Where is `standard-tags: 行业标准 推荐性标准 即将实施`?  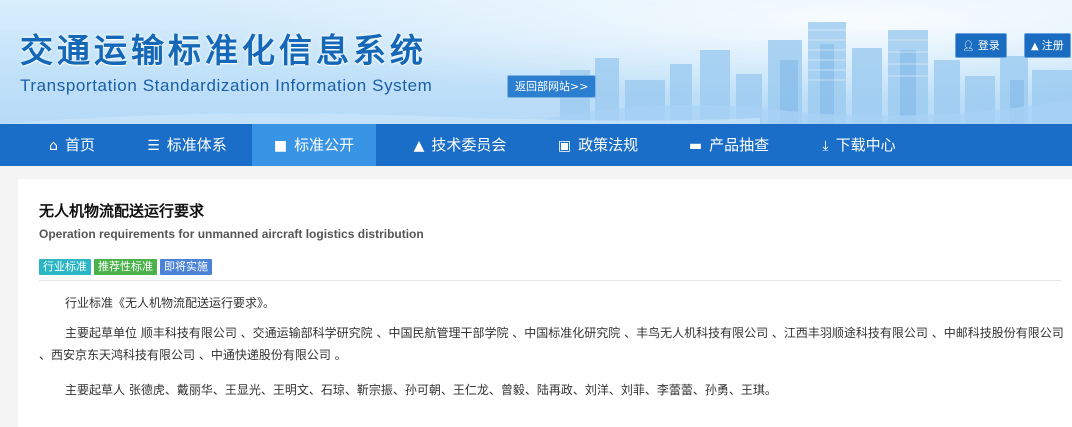 standard-tags: 行业标准 推荐性标准 即将实施 is located at coordinates (127, 265).